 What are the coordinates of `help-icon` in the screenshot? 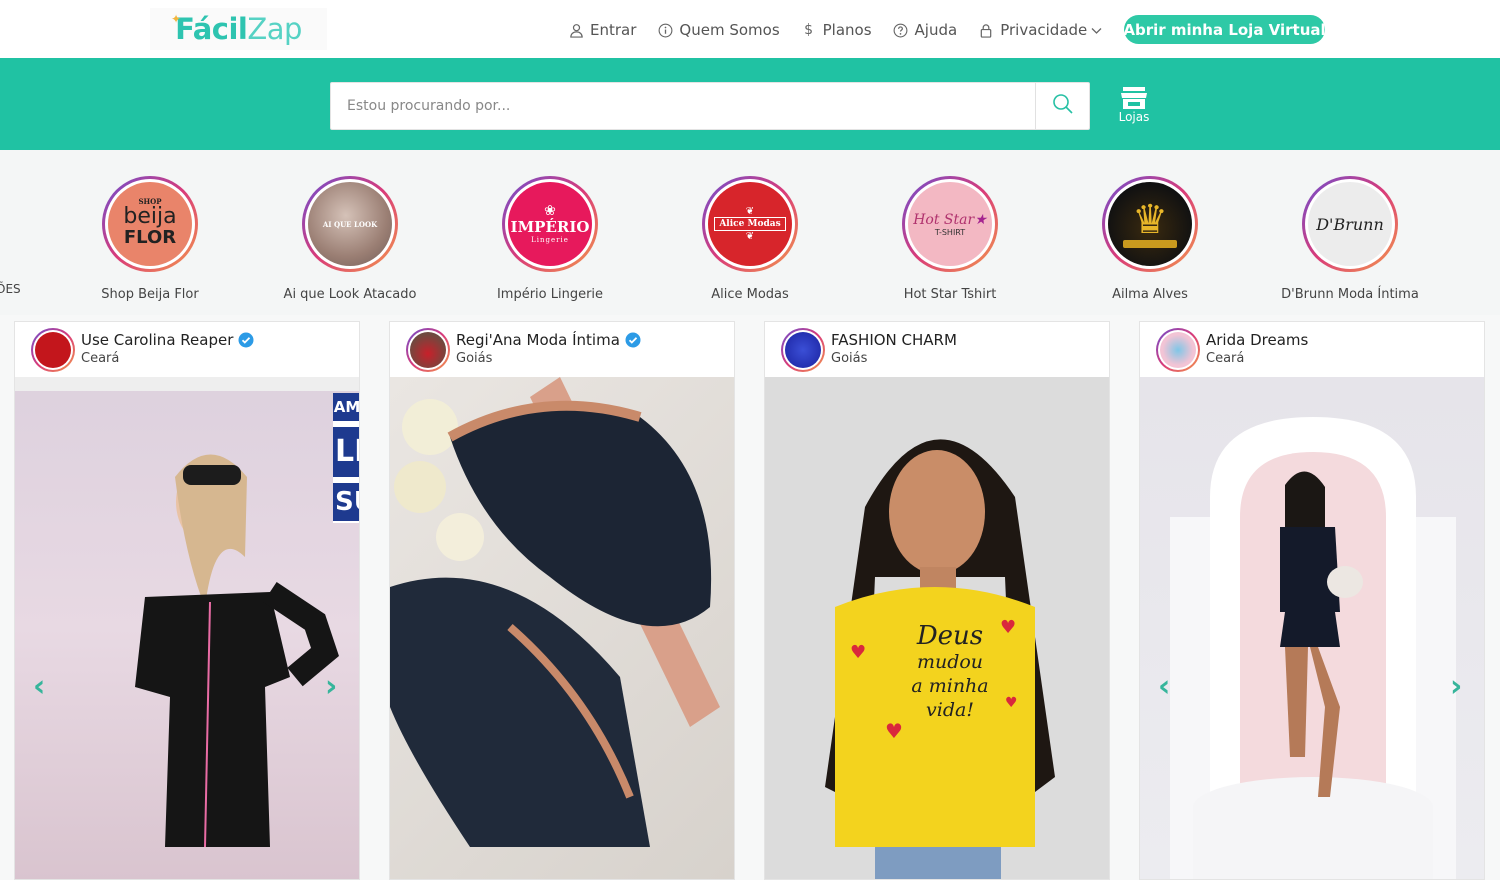 It's located at (901, 30).